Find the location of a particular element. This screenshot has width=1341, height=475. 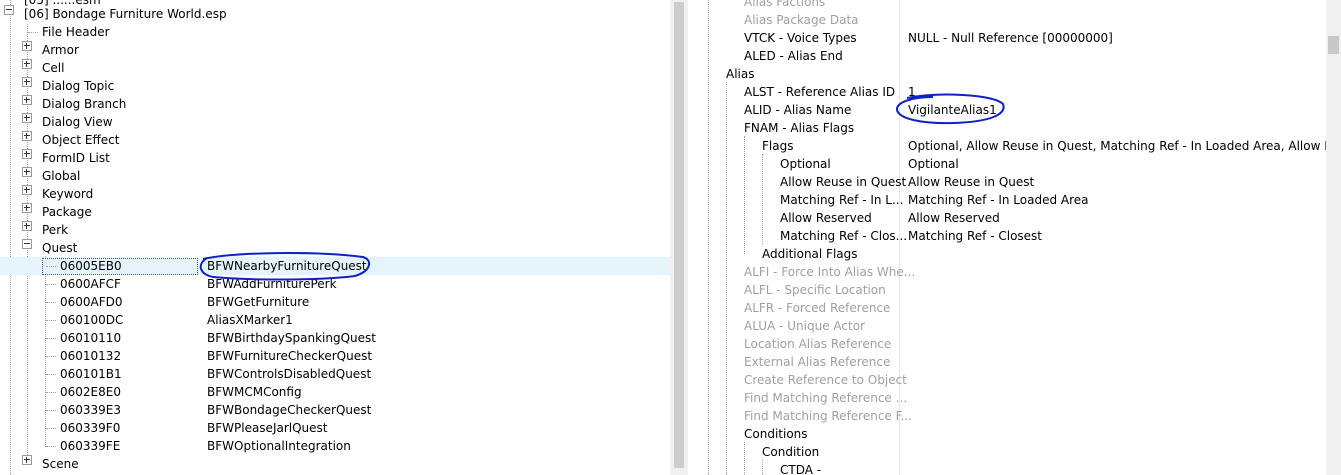

tree-row-label: Dialog Topic is located at coordinates (78, 86).